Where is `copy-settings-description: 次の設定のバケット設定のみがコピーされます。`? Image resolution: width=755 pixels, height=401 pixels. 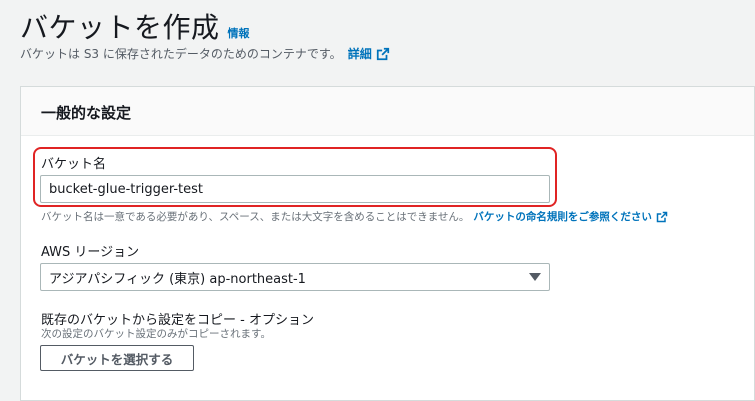
copy-settings-description: 次の設定のバケット設定のみがコピーされます。 is located at coordinates (156, 334).